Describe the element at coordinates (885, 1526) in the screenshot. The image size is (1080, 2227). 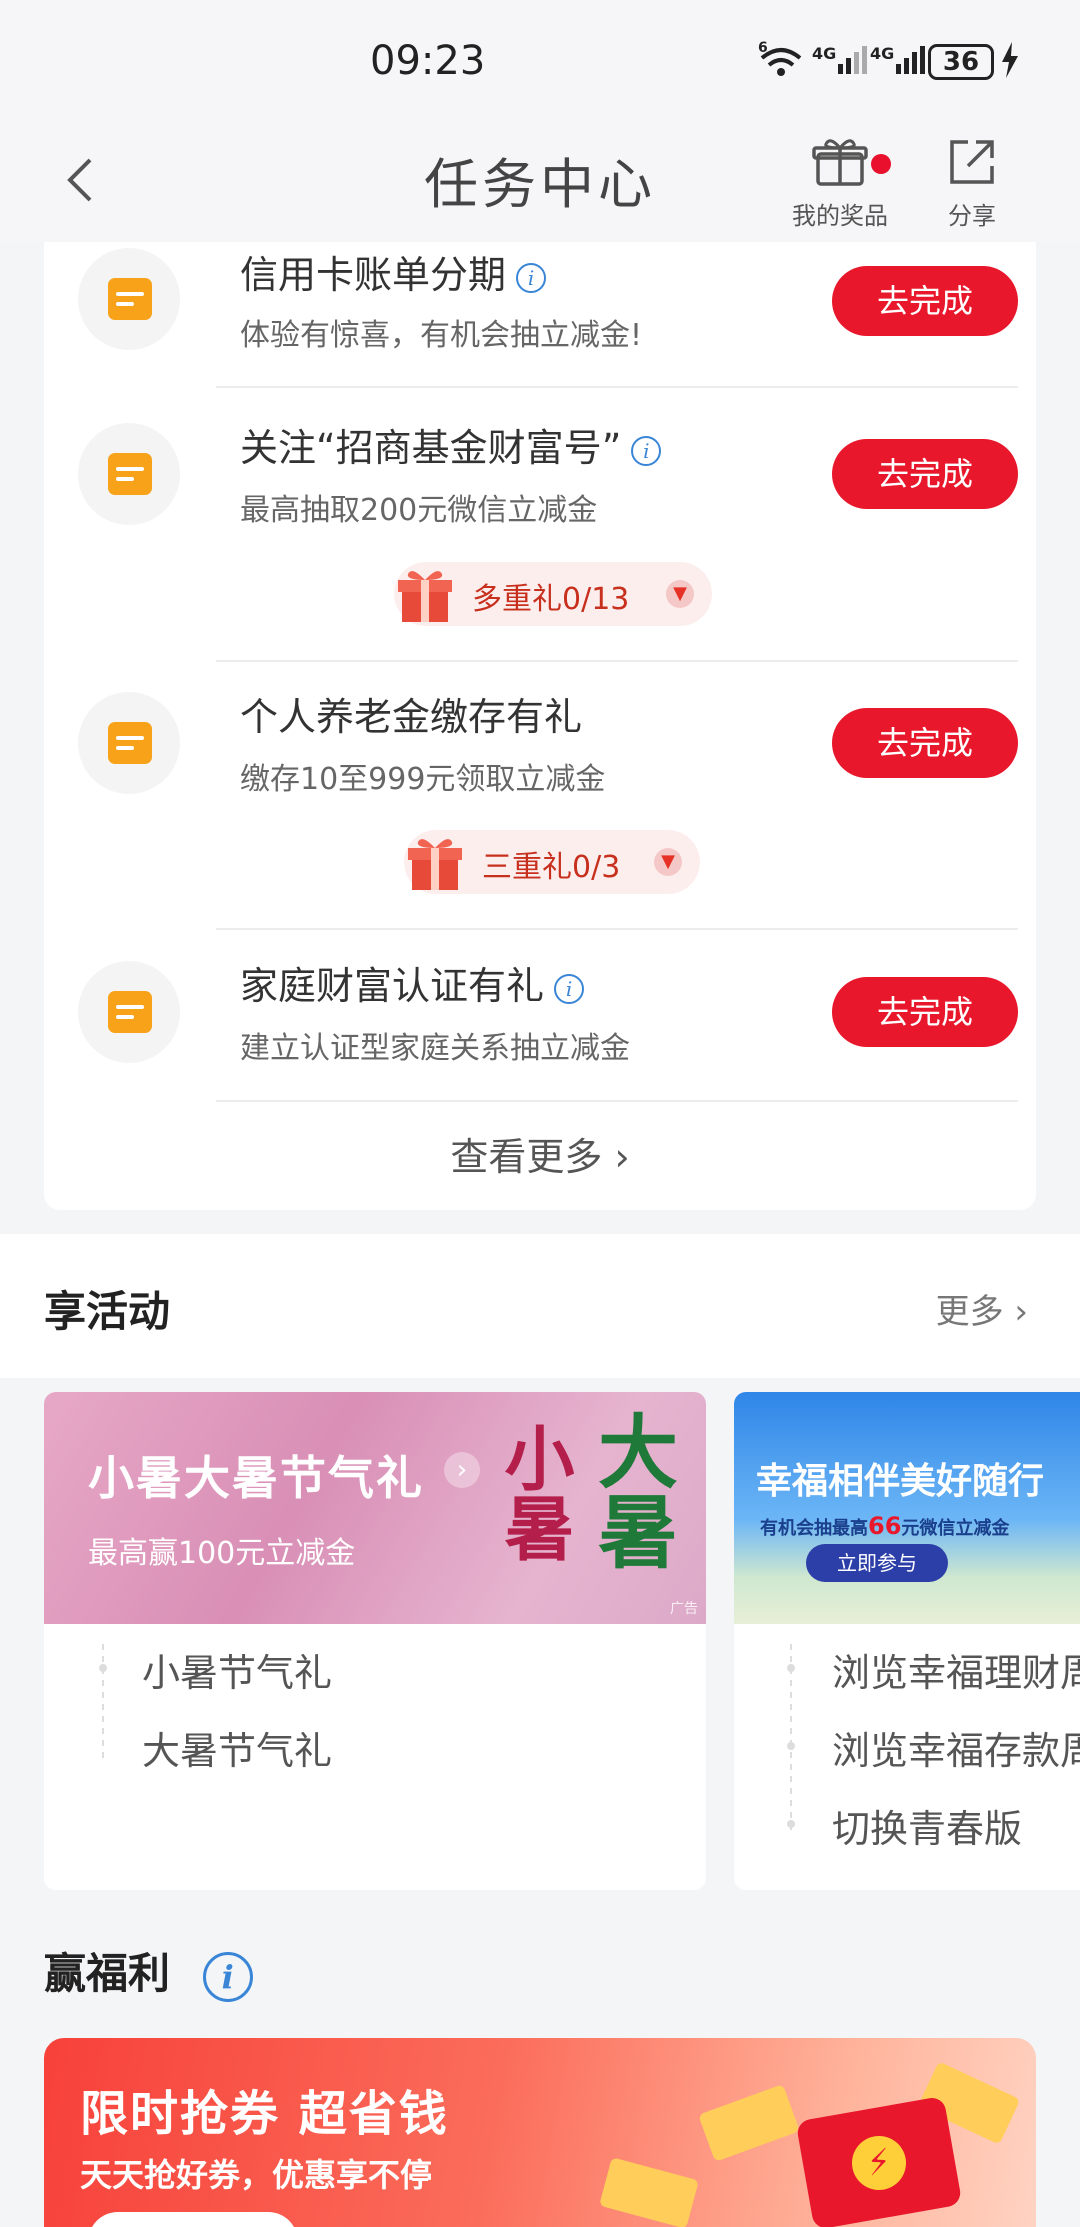
I see `banner-subtitle: 有机会抽最高66元微信立减金` at that location.